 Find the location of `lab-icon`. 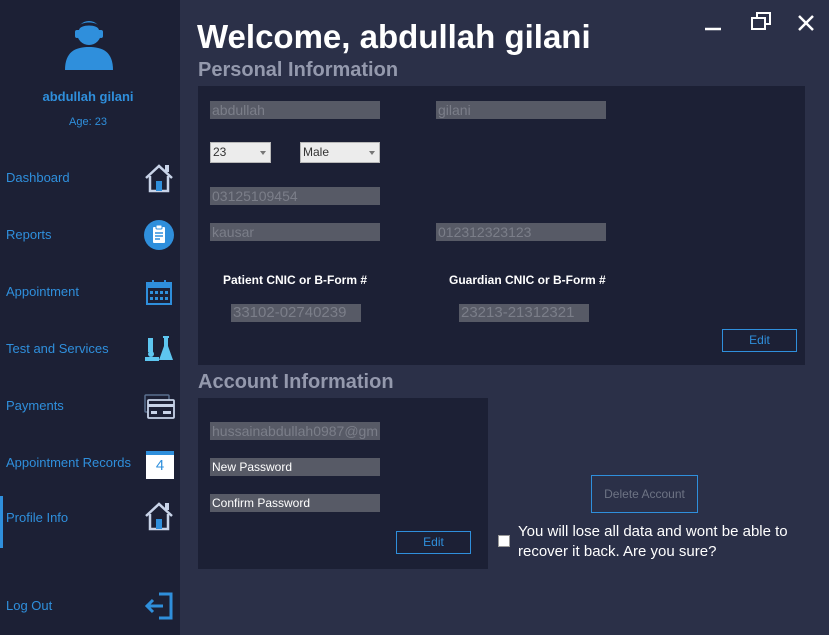

lab-icon is located at coordinates (159, 348).